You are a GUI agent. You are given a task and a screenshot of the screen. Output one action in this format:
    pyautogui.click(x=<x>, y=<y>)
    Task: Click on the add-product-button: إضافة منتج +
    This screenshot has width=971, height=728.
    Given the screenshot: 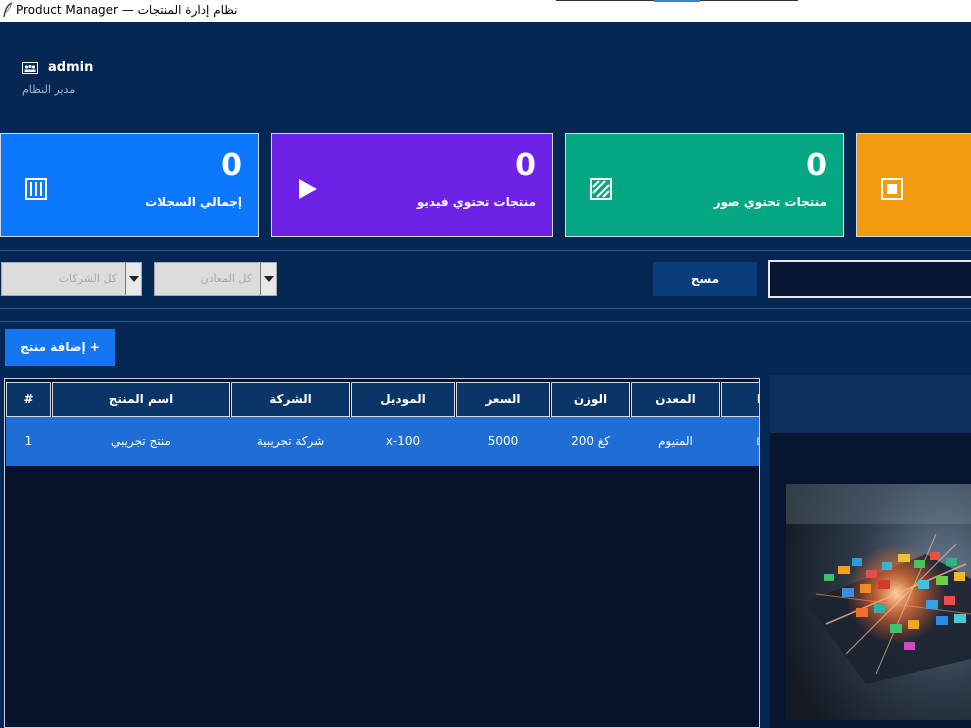 What is the action you would take?
    pyautogui.click(x=60, y=347)
    